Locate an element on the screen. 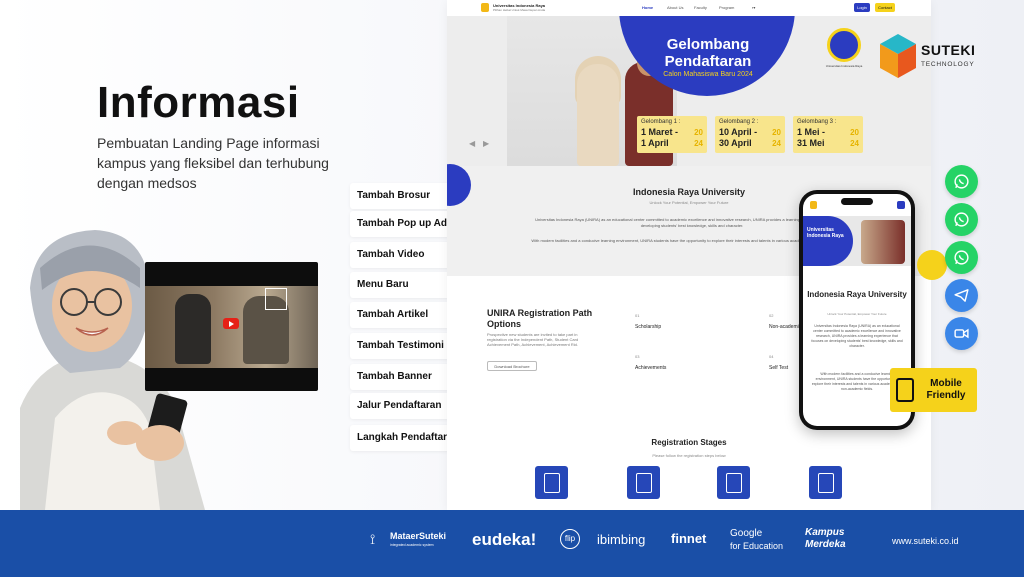 The height and width of the screenshot is (577, 1024). path-number: 04 is located at coordinates (771, 356).